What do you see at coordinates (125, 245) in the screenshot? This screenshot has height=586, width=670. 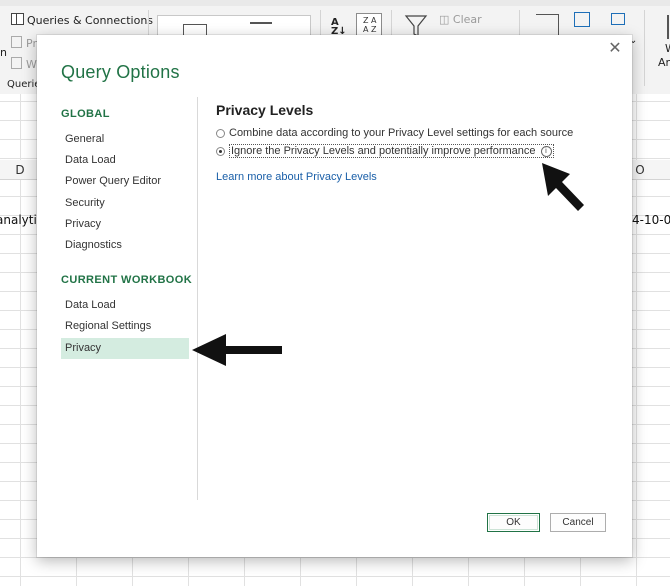 I see `nav-global-diagnostics: Diagnostics` at bounding box center [125, 245].